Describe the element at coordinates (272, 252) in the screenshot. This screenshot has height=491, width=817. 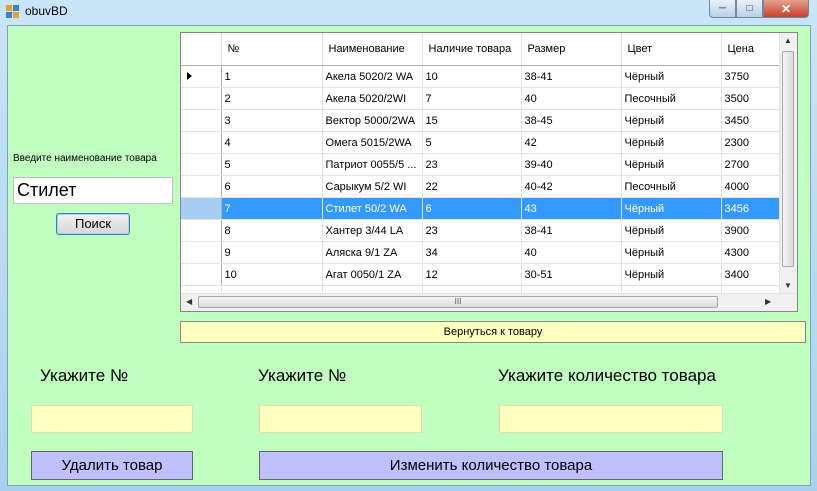
I see `cell-number: 9` at that location.